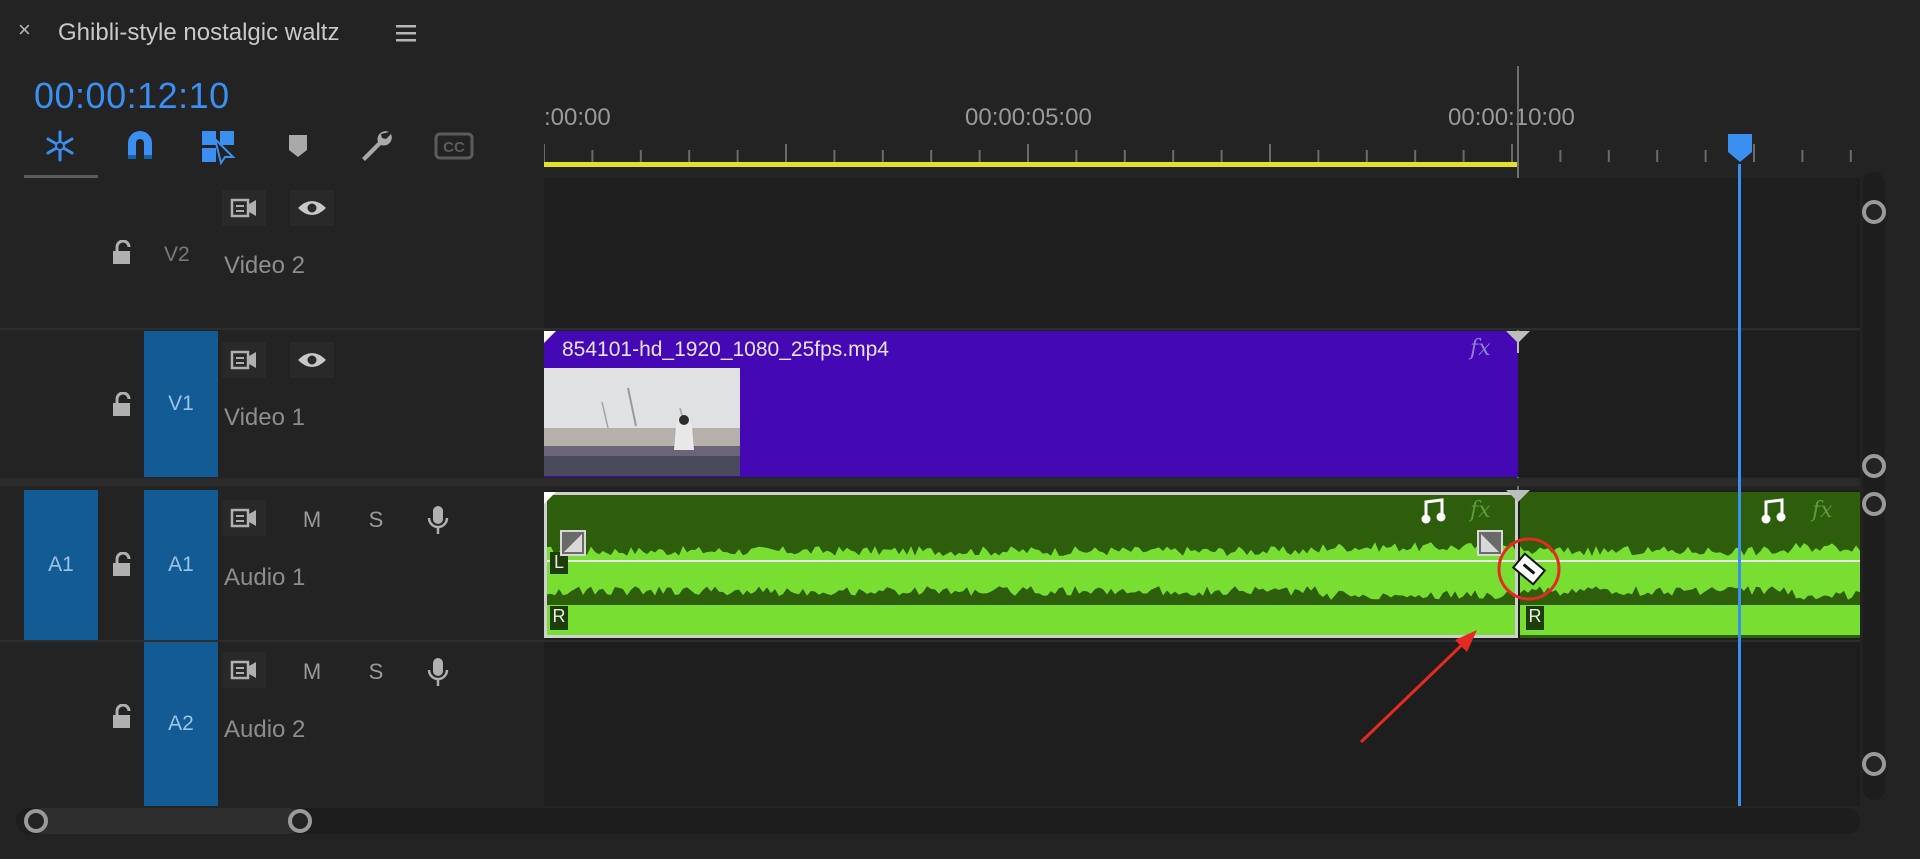  Describe the element at coordinates (1202, 724) in the screenshot. I see `track-lane-a2` at that location.